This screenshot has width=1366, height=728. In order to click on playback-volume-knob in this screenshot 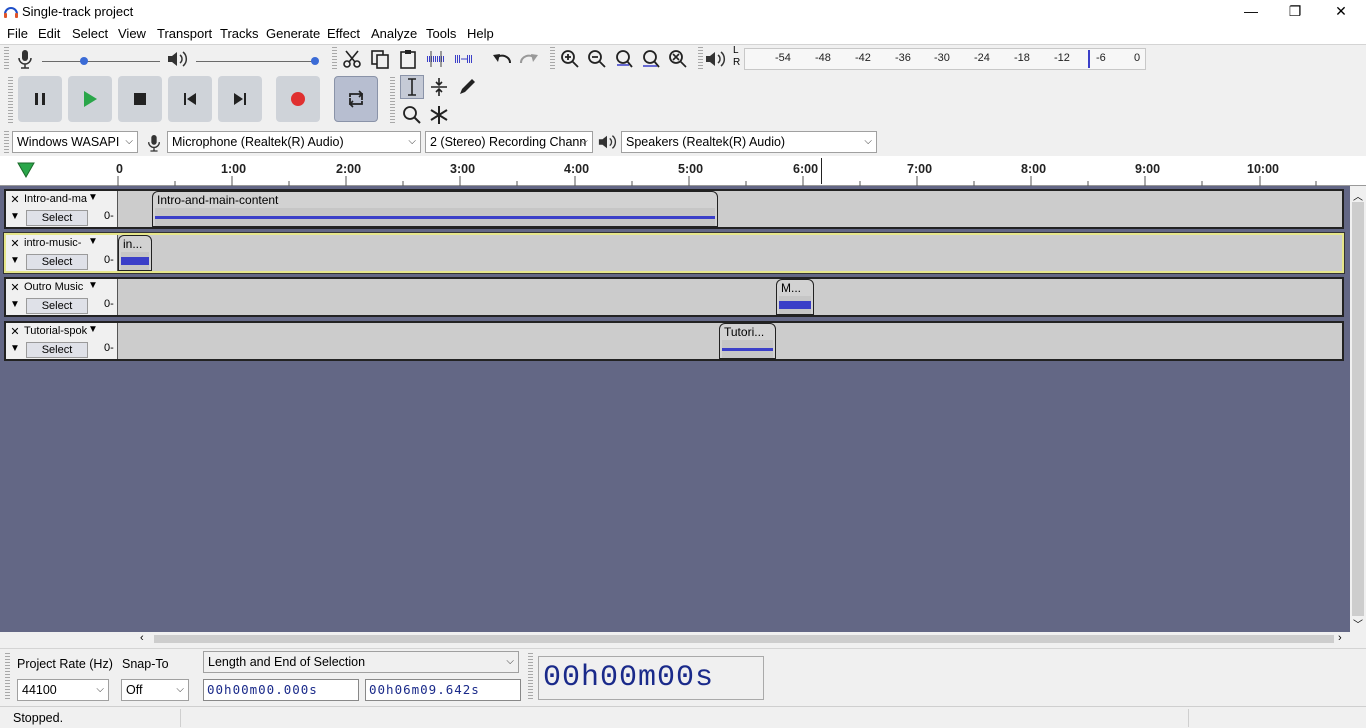, I will do `click(315, 61)`.